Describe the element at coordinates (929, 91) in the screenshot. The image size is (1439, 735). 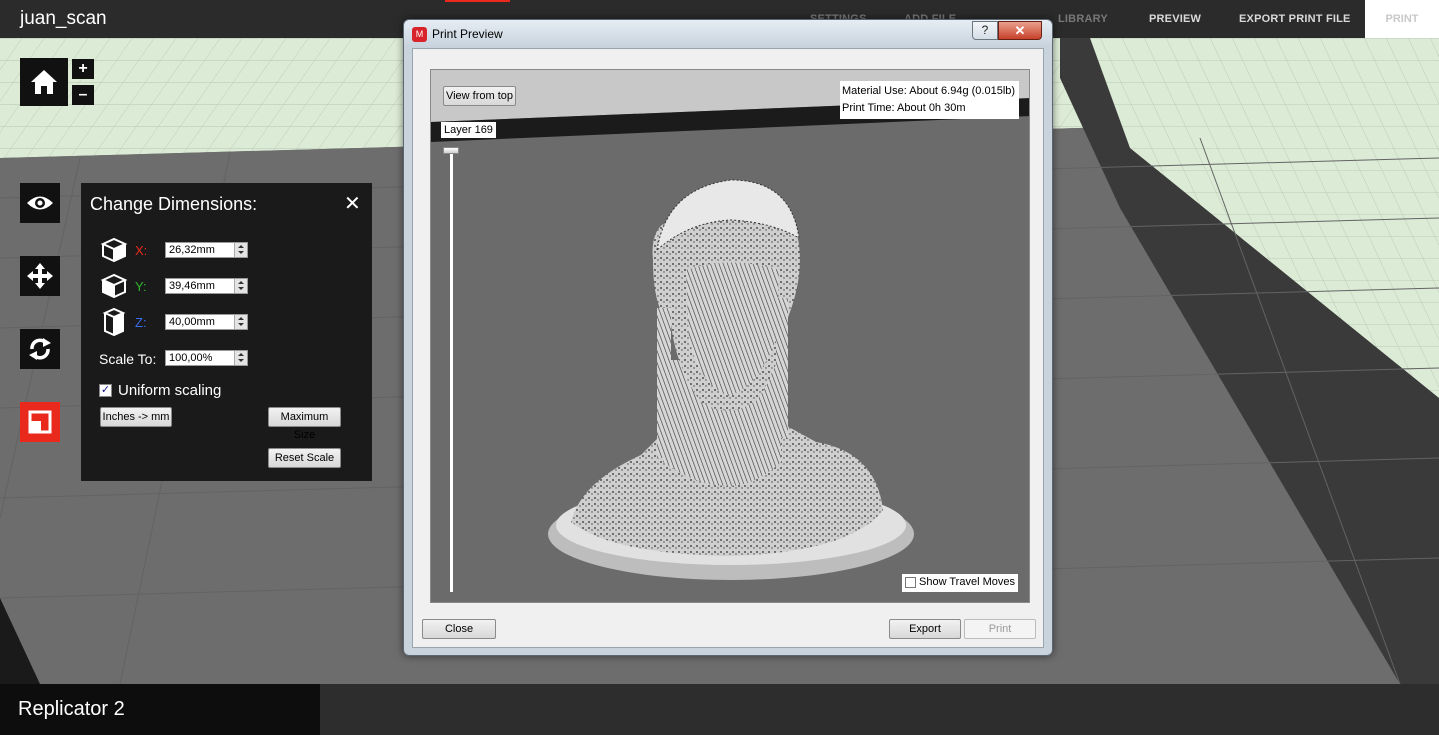
I see `material-use-text: Material Use: About 6.94g (0.015lb)` at that location.